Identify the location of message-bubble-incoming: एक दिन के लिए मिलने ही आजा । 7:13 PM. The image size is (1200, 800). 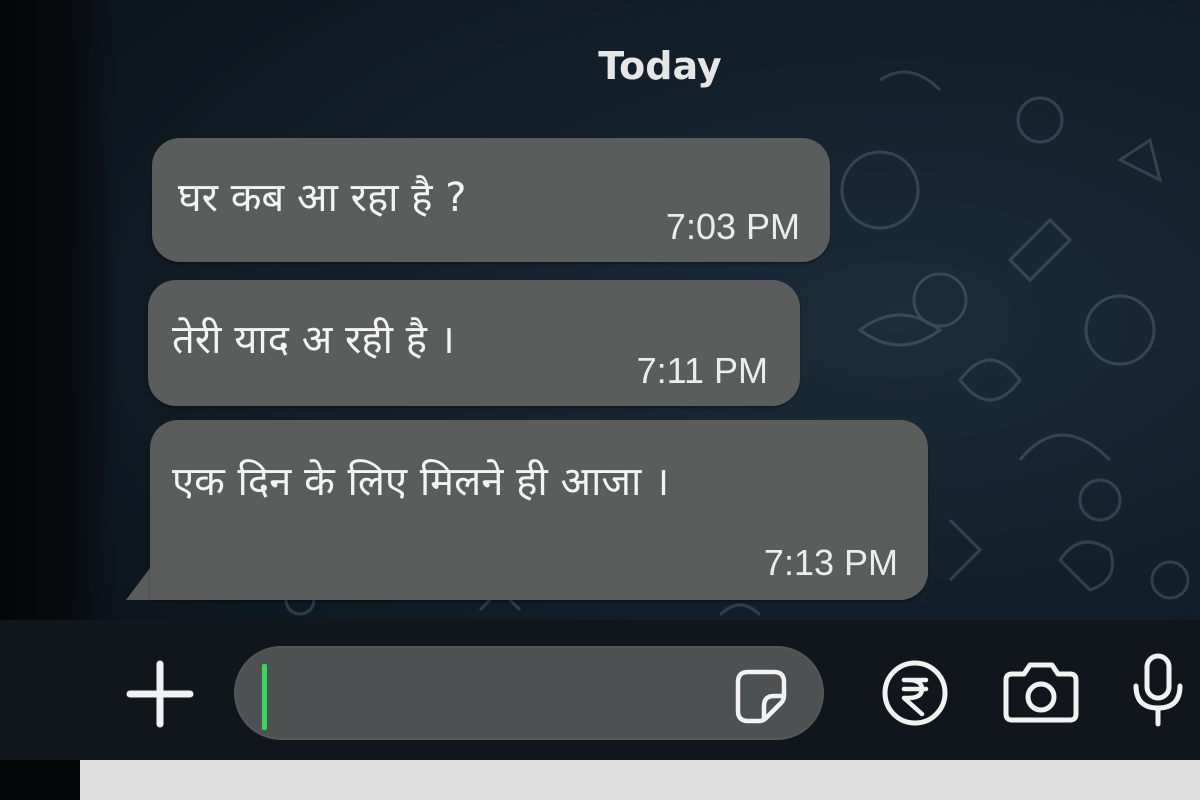
(539, 510).